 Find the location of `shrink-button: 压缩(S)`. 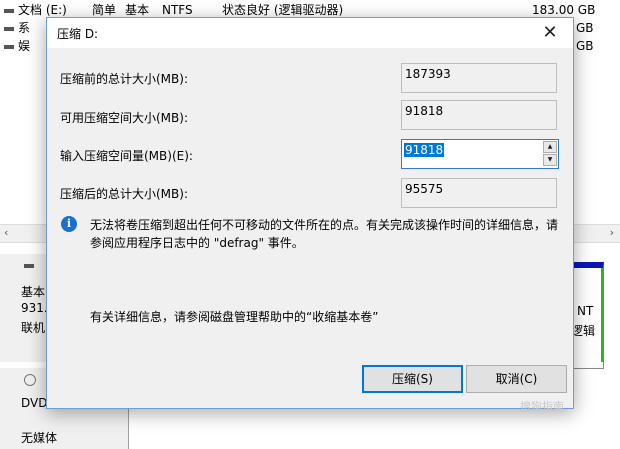

shrink-button: 压缩(S) is located at coordinates (412, 379).